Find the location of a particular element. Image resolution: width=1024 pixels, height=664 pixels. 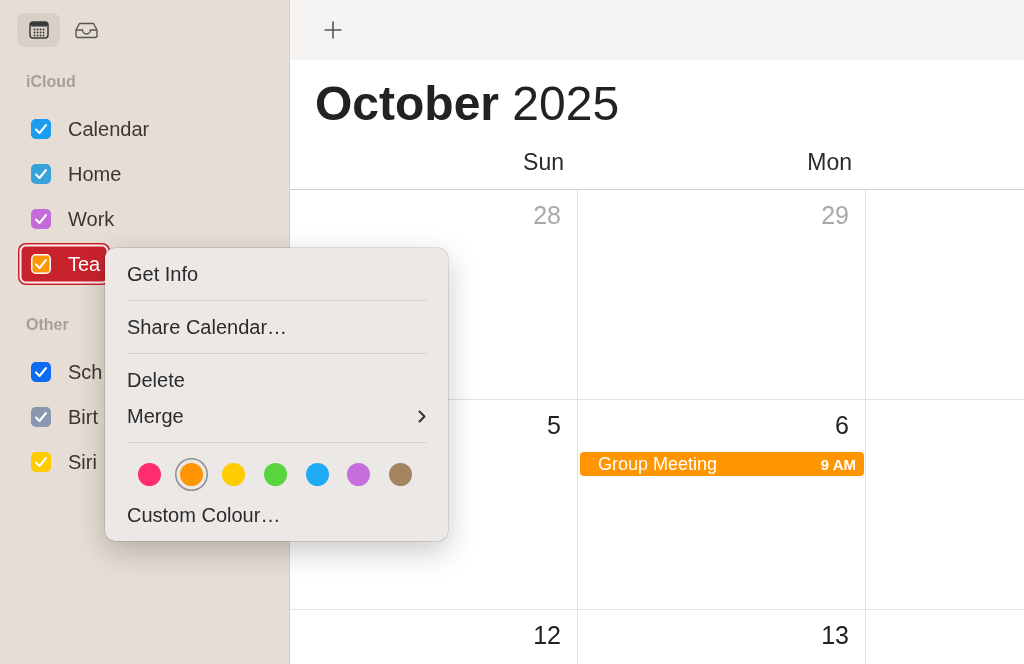

event-time: 9 AM is located at coordinates (838, 464).